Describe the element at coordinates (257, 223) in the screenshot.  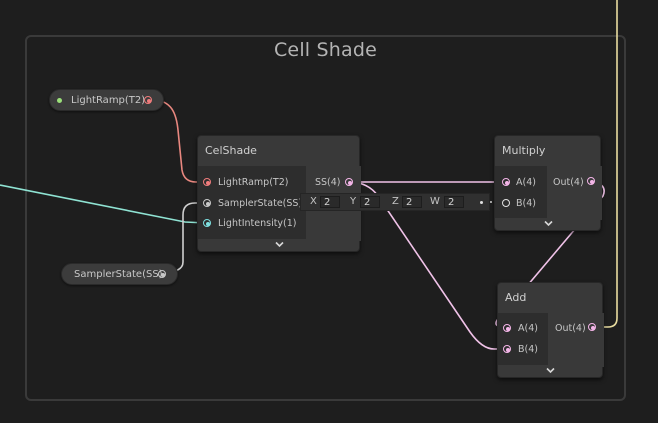
I see `input-label-light-intensity: LightIntensity(1)` at that location.